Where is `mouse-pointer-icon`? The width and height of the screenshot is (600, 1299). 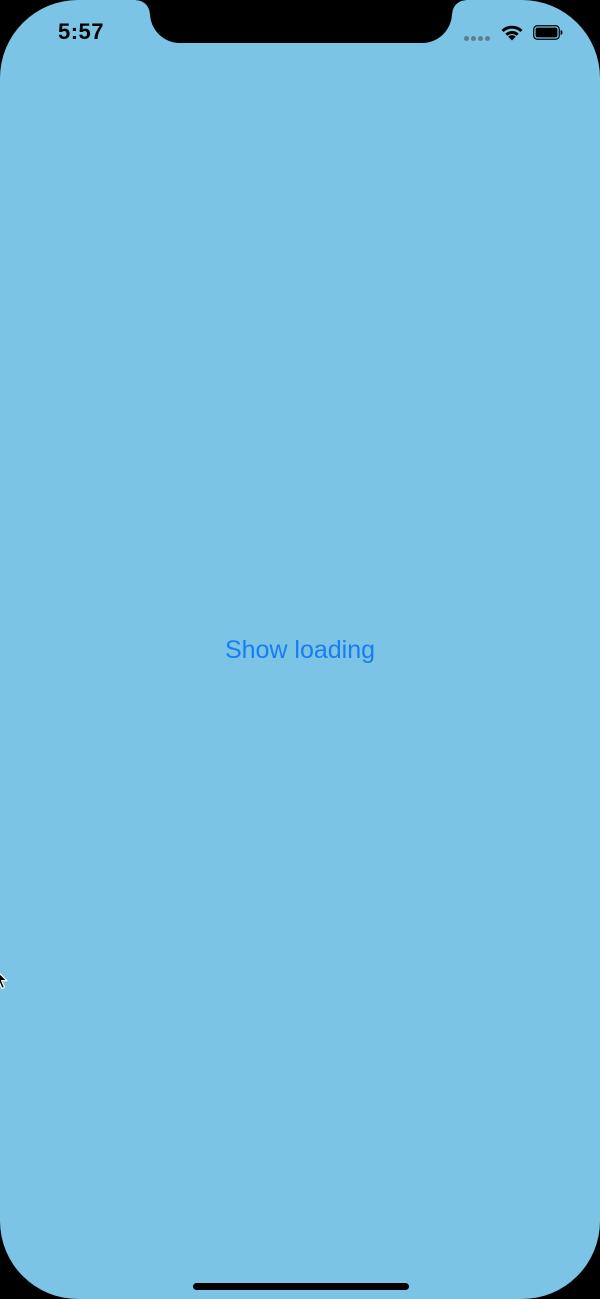 mouse-pointer-icon is located at coordinates (4, 981).